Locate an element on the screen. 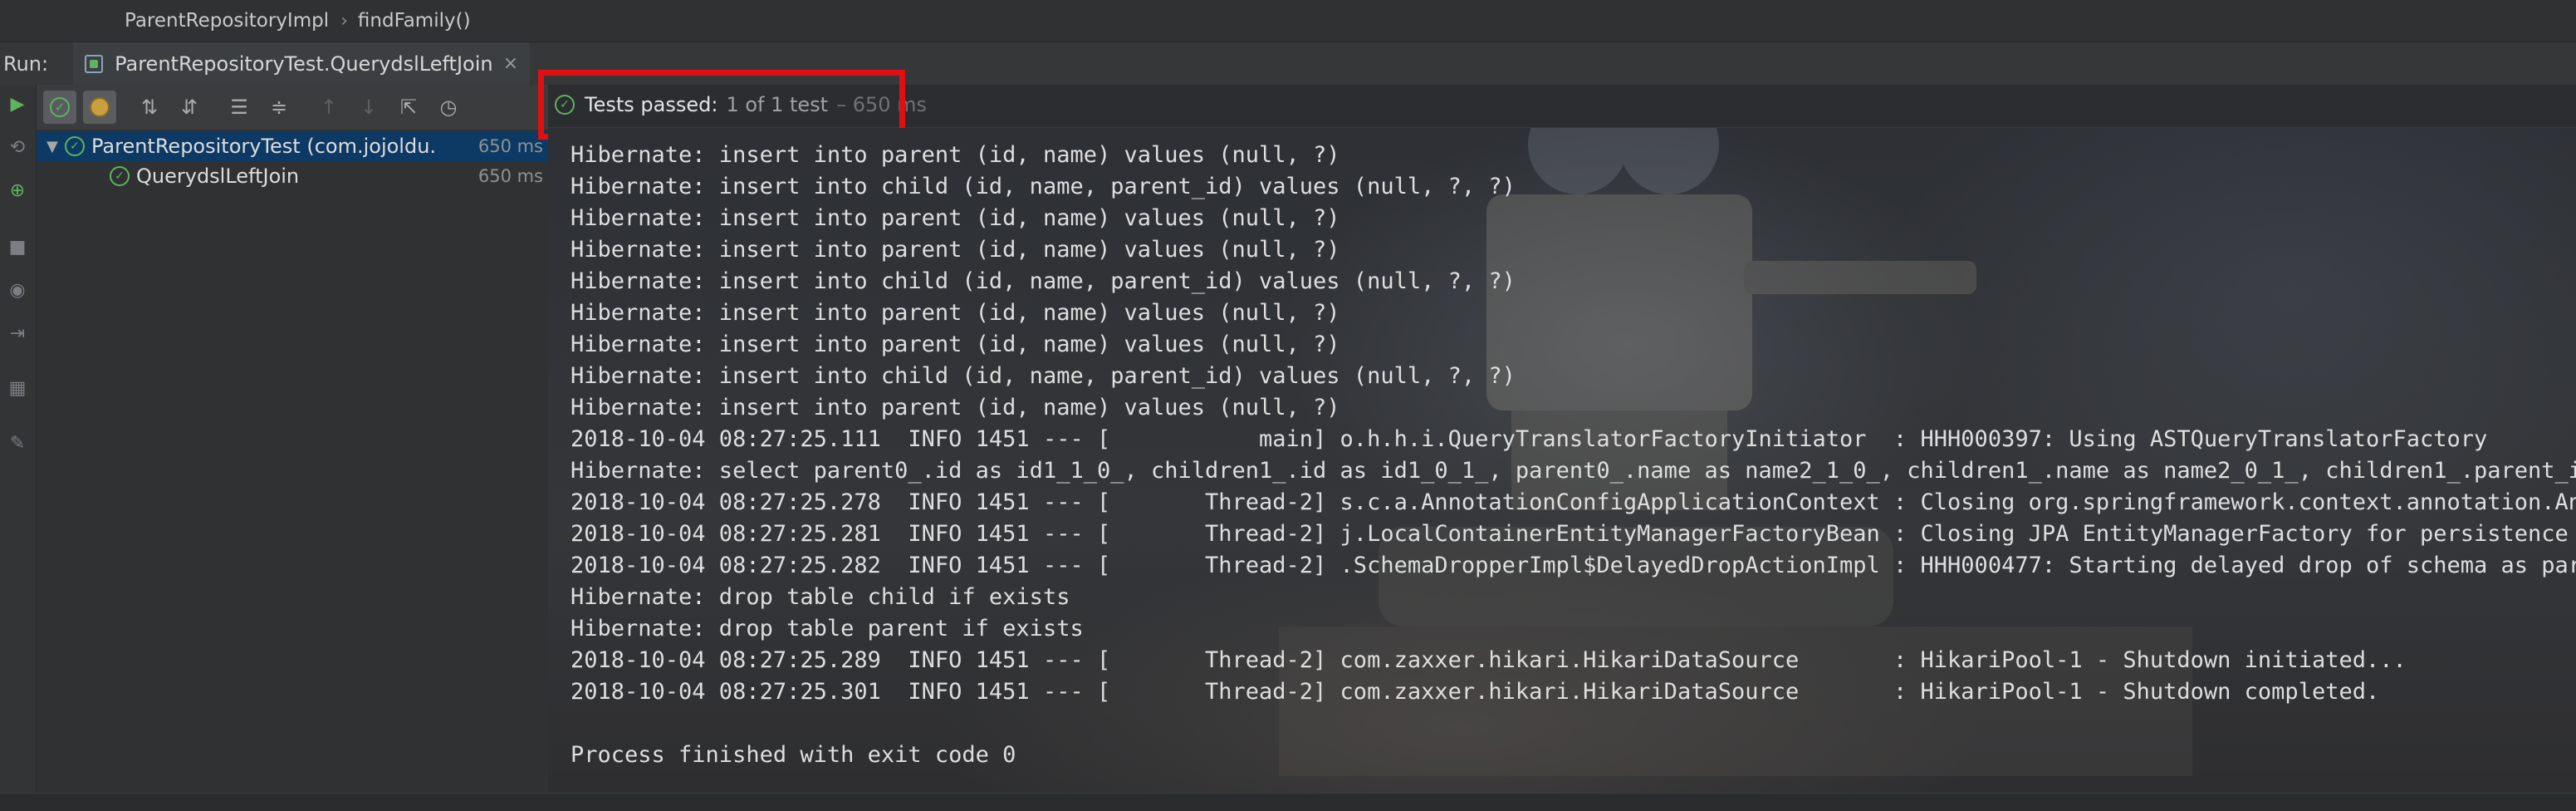 Image resolution: width=2576 pixels, height=811 pixels. rerun-failed-icon: ⊕ is located at coordinates (17, 190).